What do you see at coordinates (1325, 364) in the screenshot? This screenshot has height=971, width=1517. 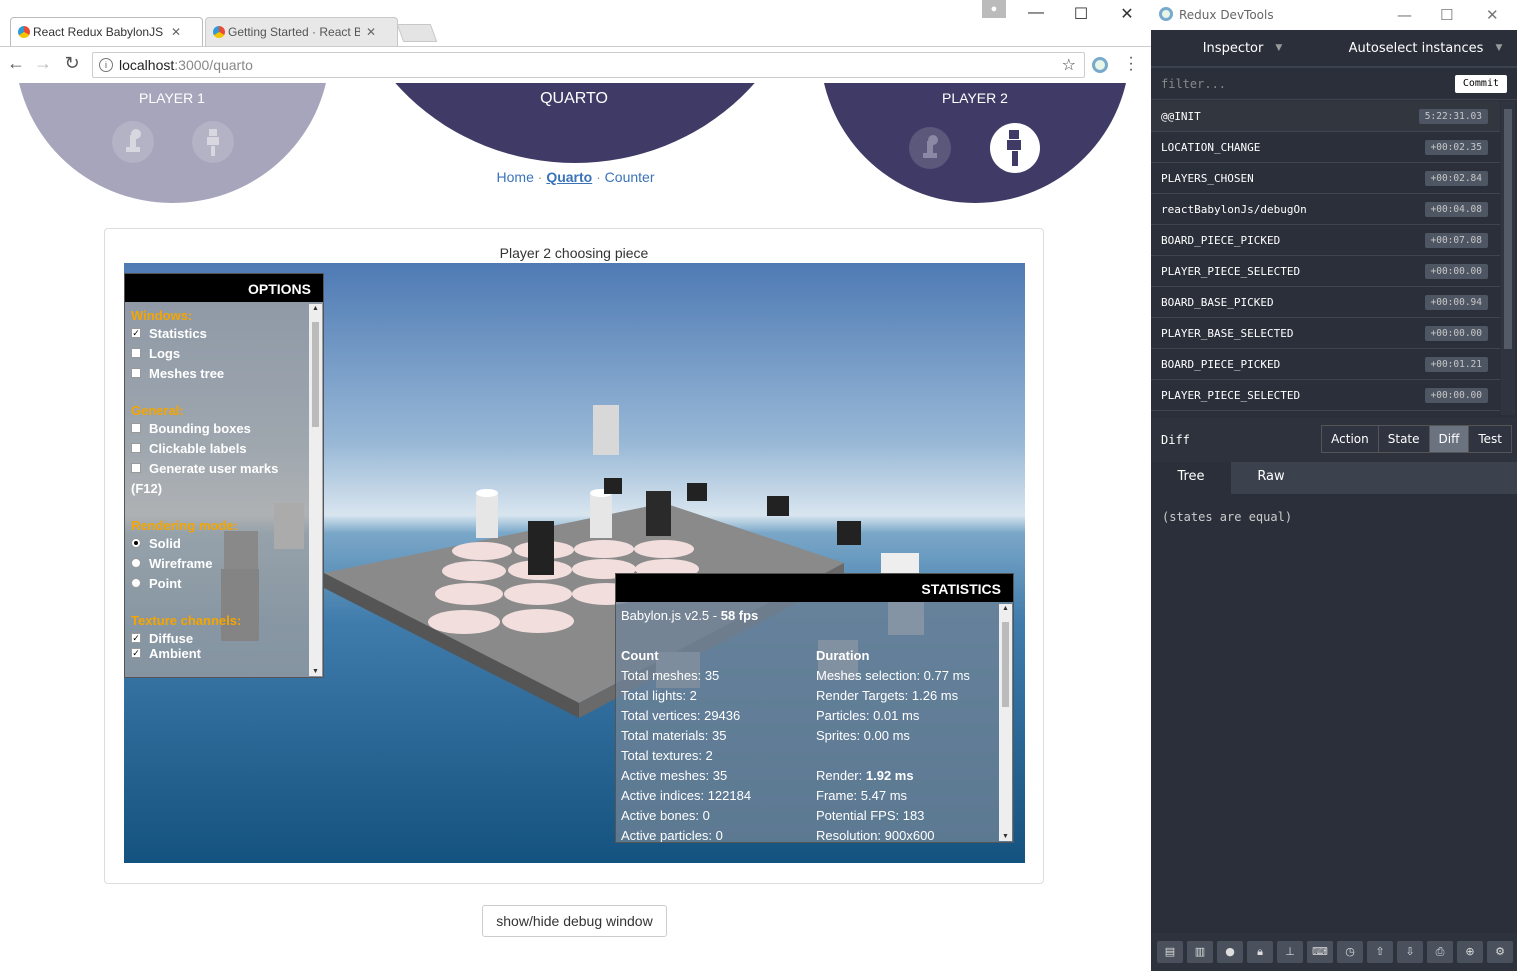 I see `action-item: BOARD_PIECE_PICKED +00:01.21` at bounding box center [1325, 364].